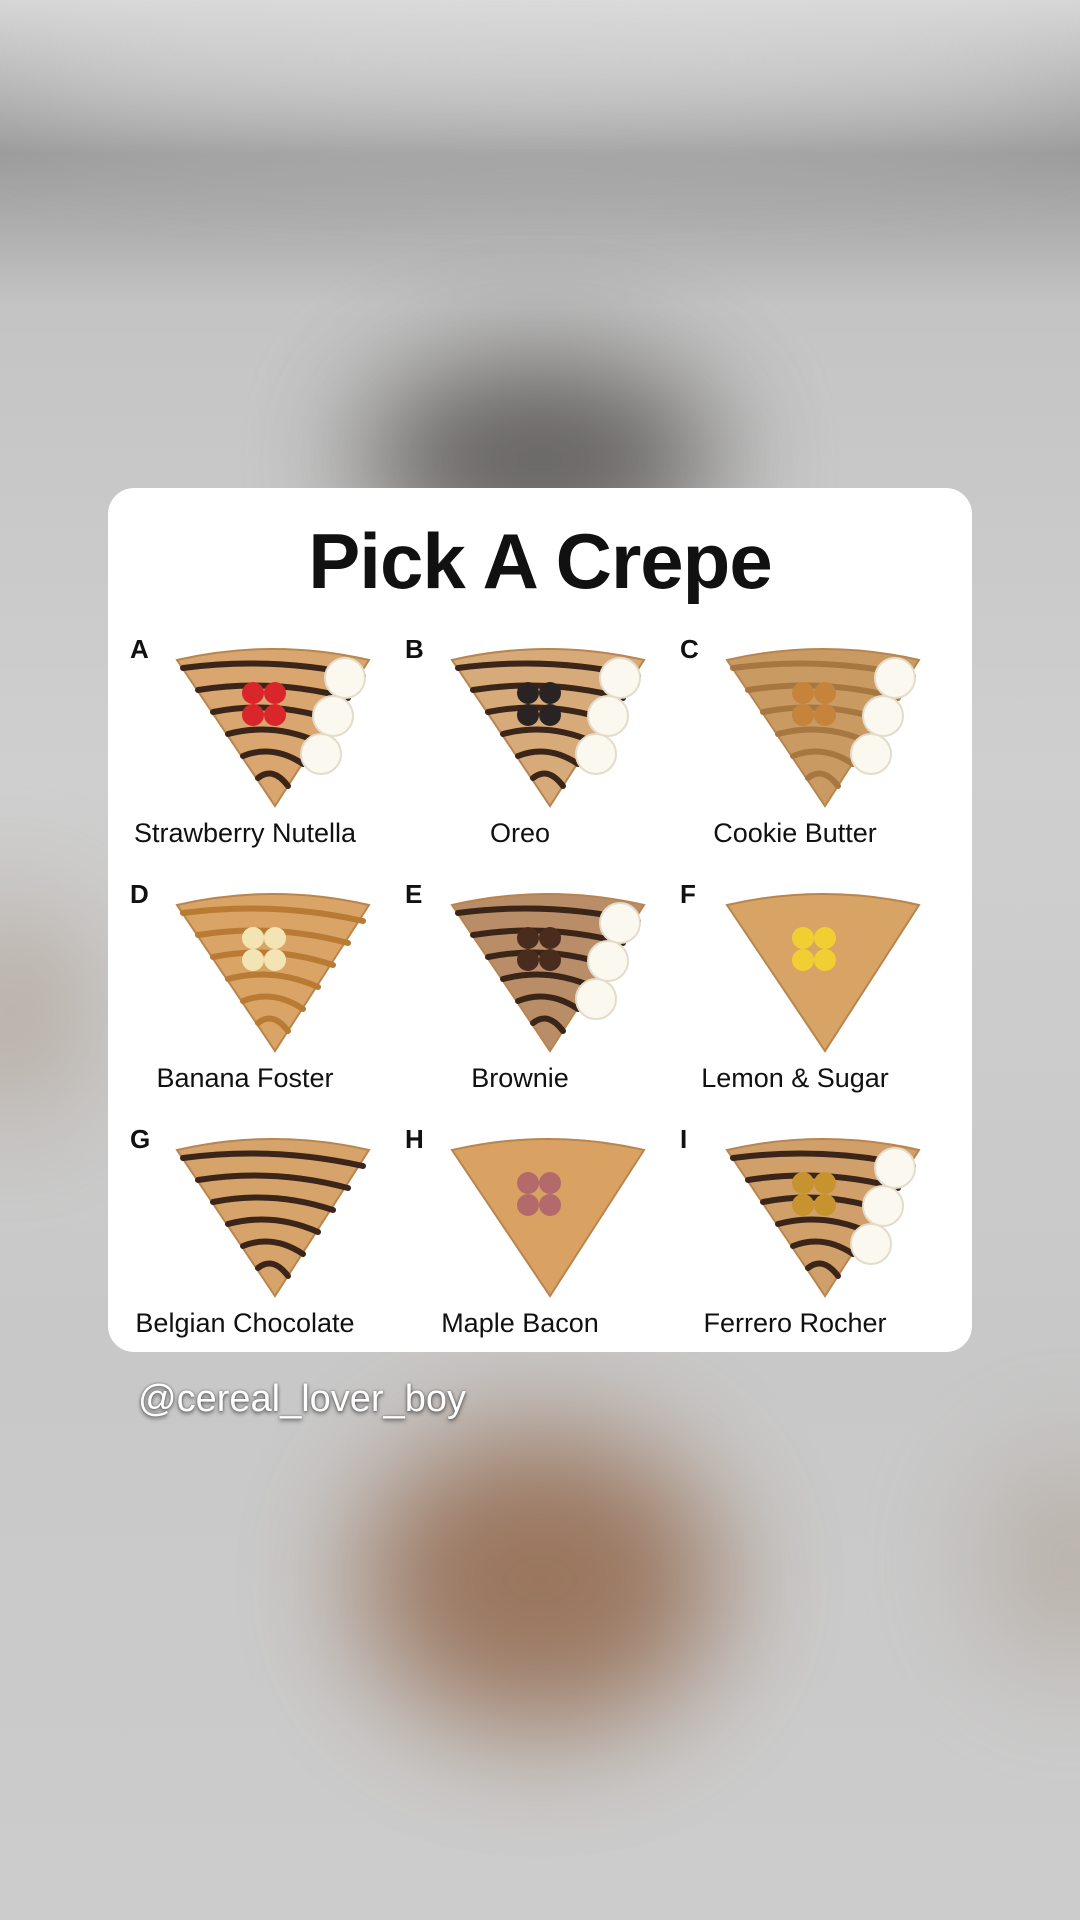  I want to click on option-label: Ferrero Rocher, so click(795, 1323).